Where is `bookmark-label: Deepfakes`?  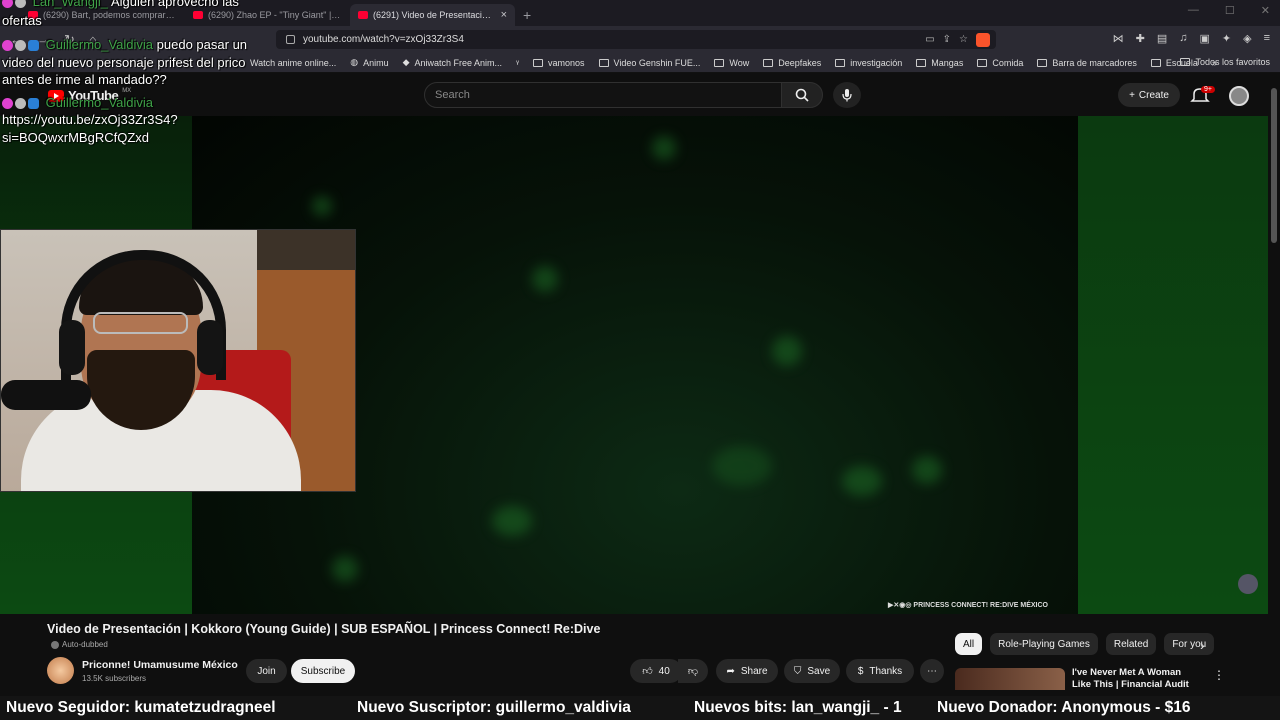 bookmark-label: Deepfakes is located at coordinates (800, 62).